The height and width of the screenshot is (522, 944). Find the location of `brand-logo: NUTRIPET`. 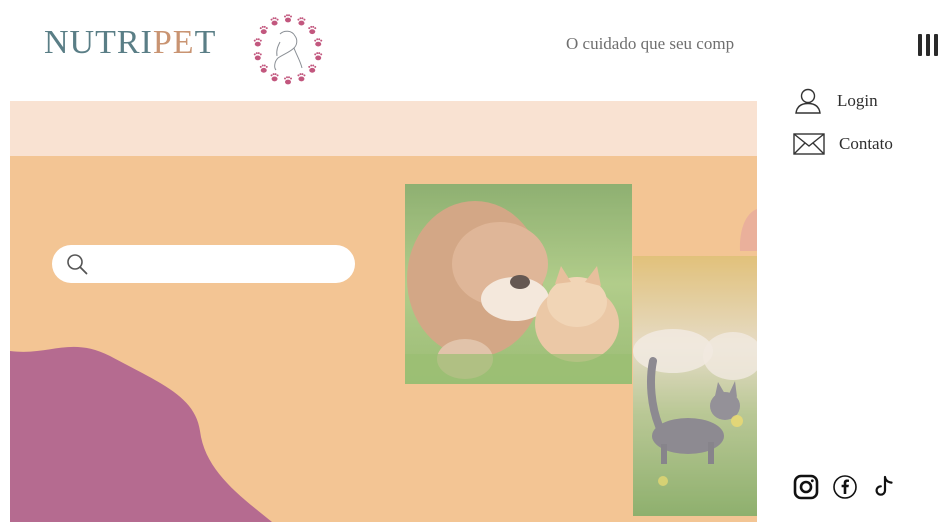

brand-logo: NUTRIPET is located at coordinates (183, 49).